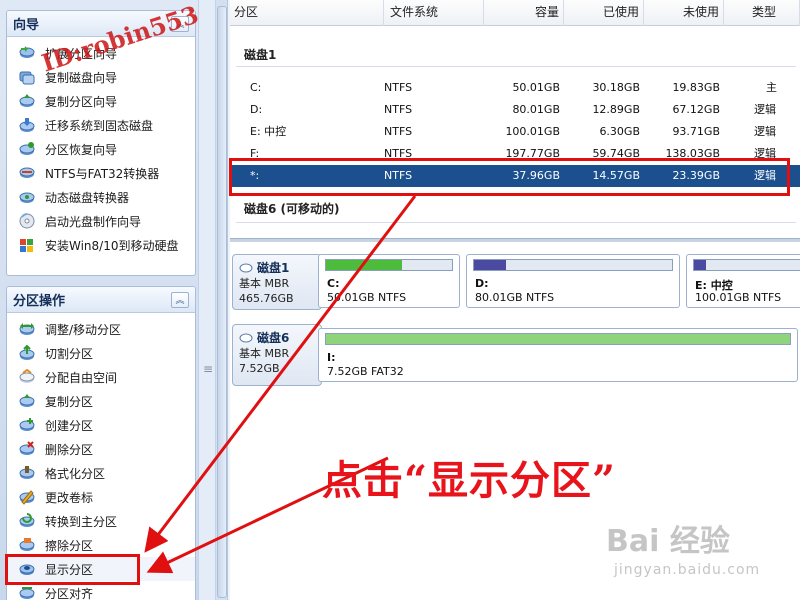  I want to click on baidu-logo: Bai 经验, so click(668, 541).